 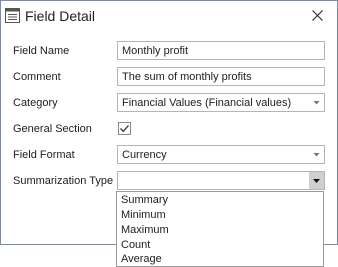 I want to click on comment-label: Comment, so click(x=37, y=77).